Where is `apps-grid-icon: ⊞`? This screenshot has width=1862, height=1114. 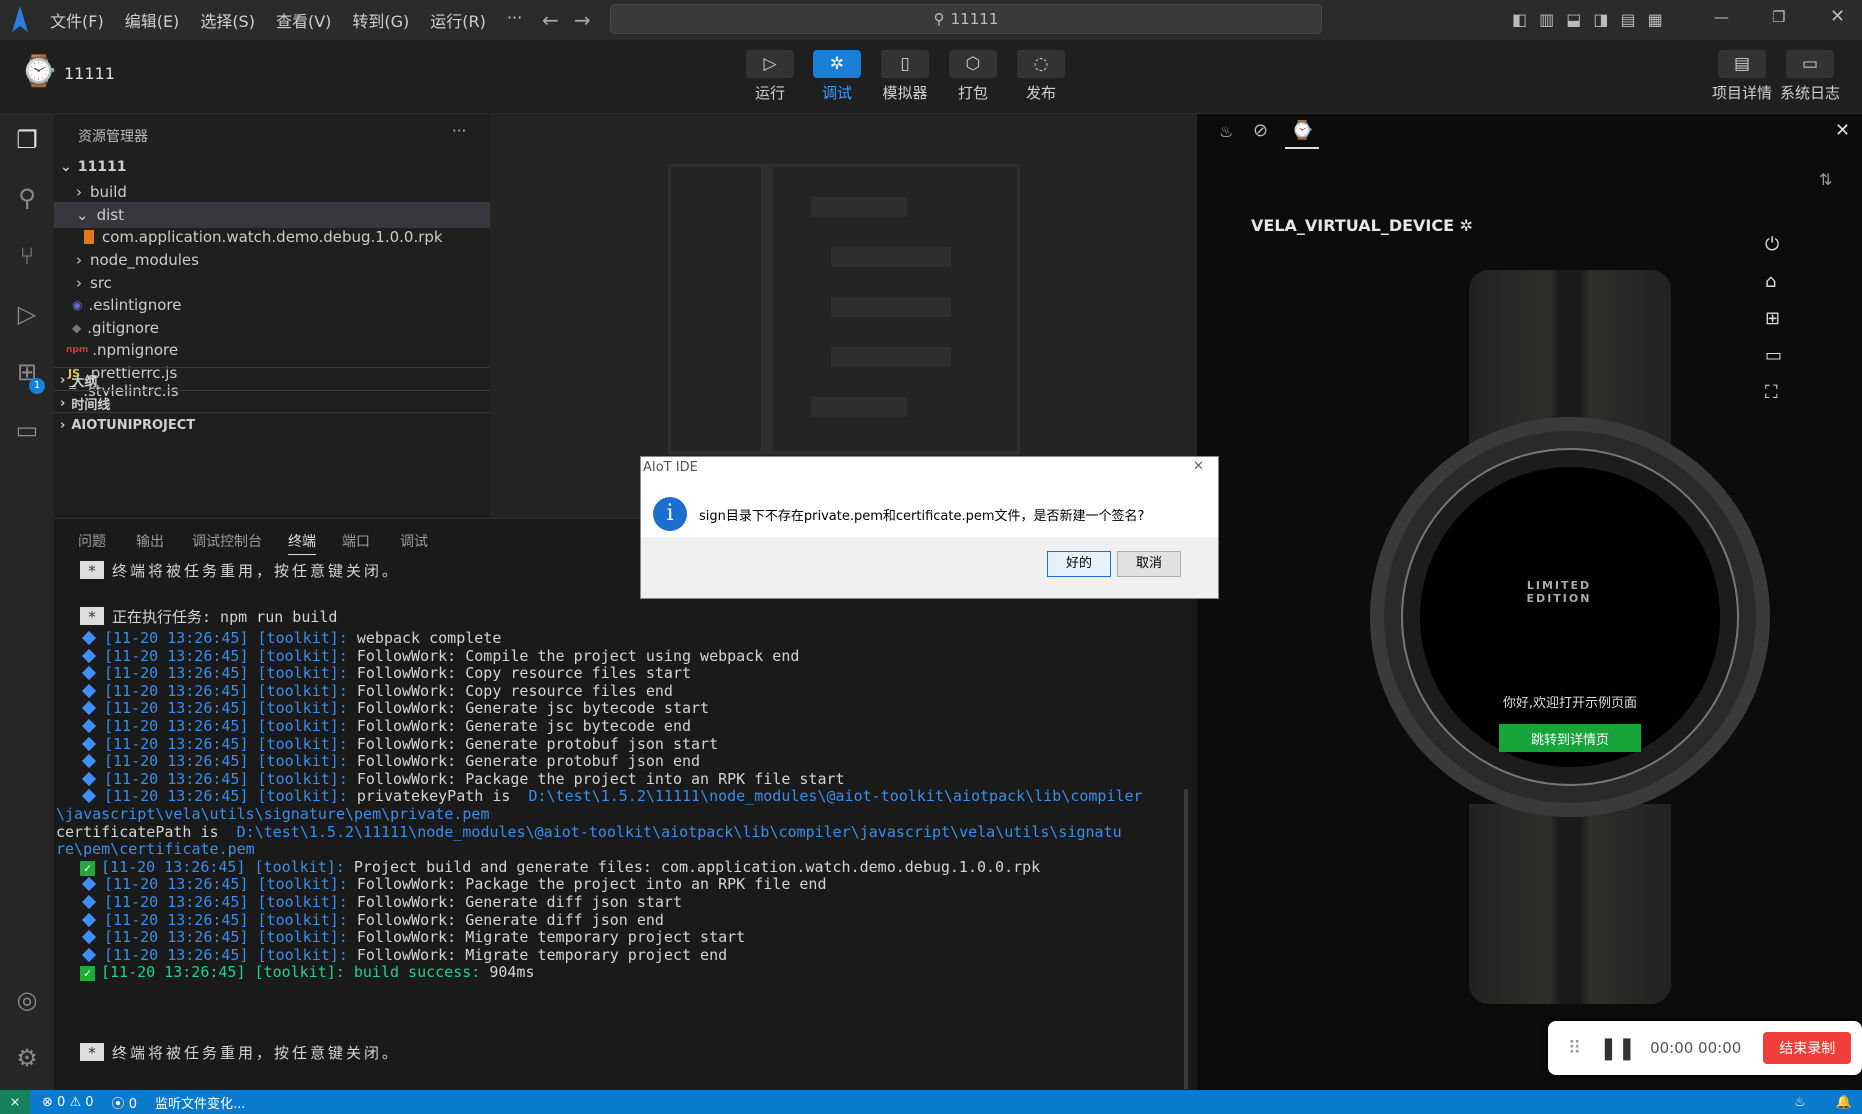
apps-grid-icon: ⊞ is located at coordinates (1773, 318).